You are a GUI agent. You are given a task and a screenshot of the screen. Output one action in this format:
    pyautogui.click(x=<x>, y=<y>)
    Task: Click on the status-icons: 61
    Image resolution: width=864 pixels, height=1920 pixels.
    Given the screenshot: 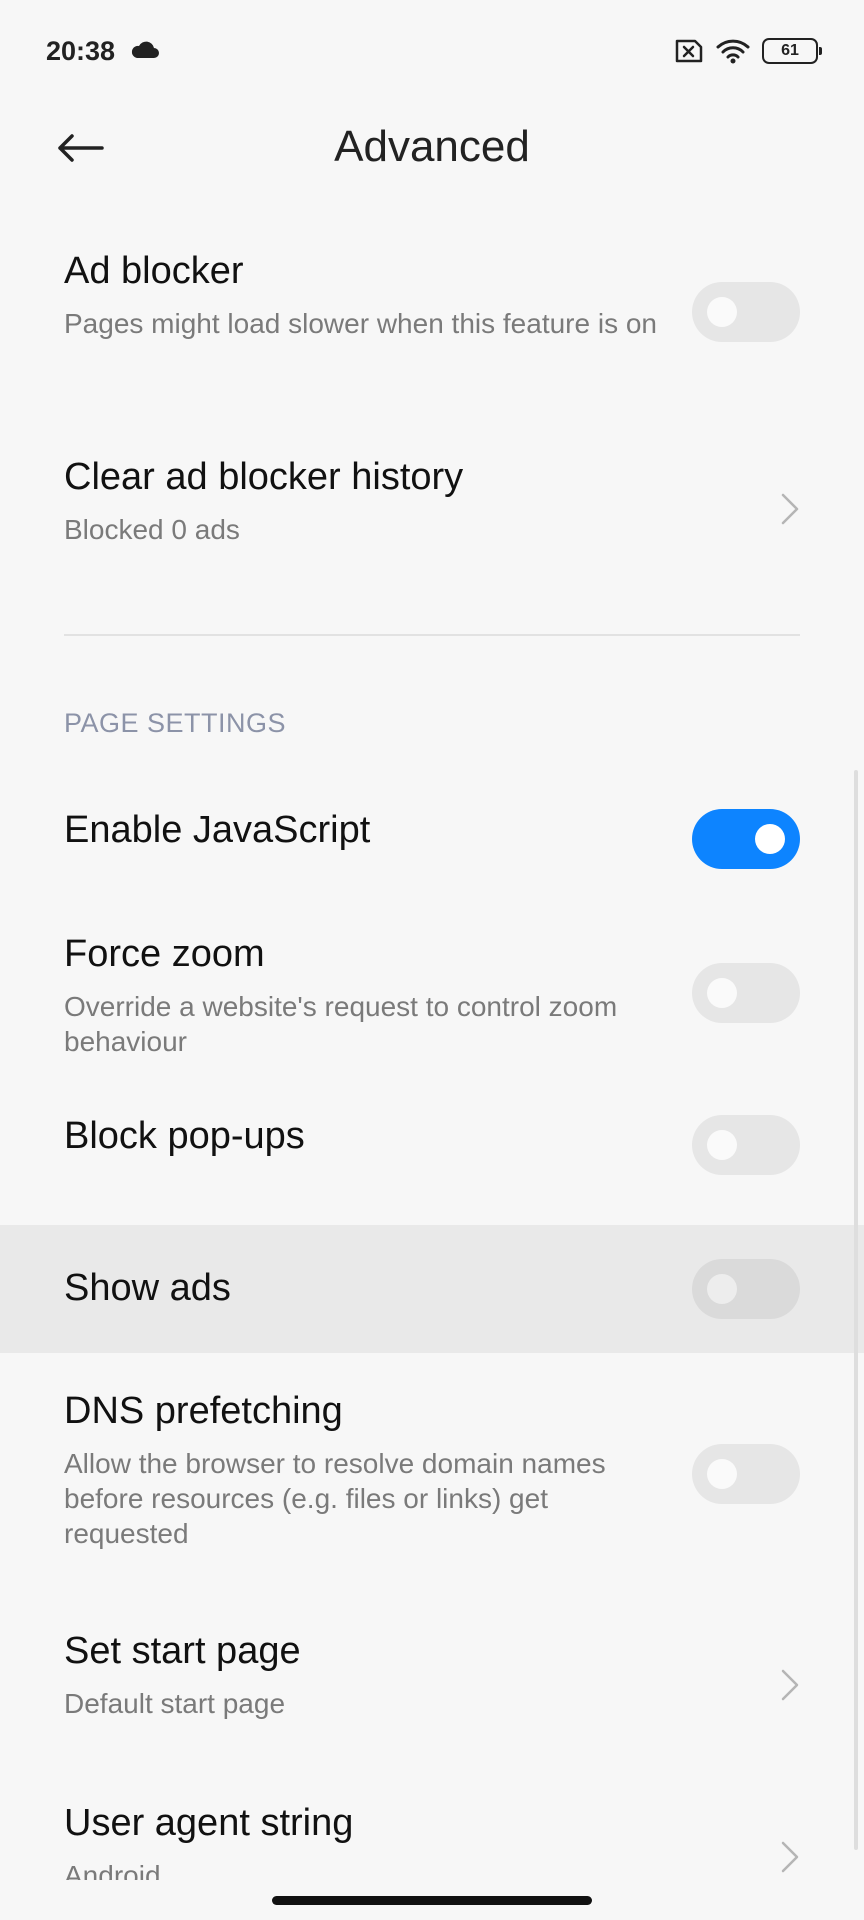 What is the action you would take?
    pyautogui.click(x=748, y=51)
    